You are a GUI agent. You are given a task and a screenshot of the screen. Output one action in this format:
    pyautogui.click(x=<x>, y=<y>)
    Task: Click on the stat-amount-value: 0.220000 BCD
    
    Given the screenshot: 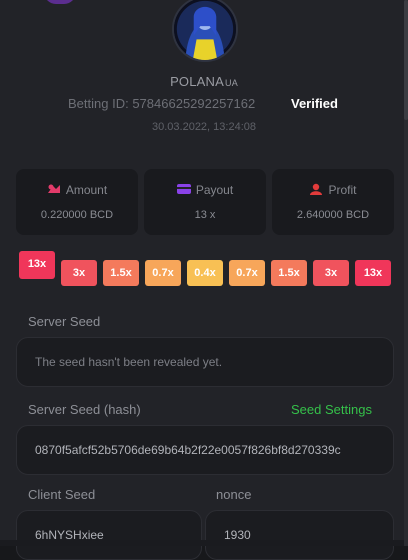 What is the action you would take?
    pyautogui.click(x=77, y=215)
    